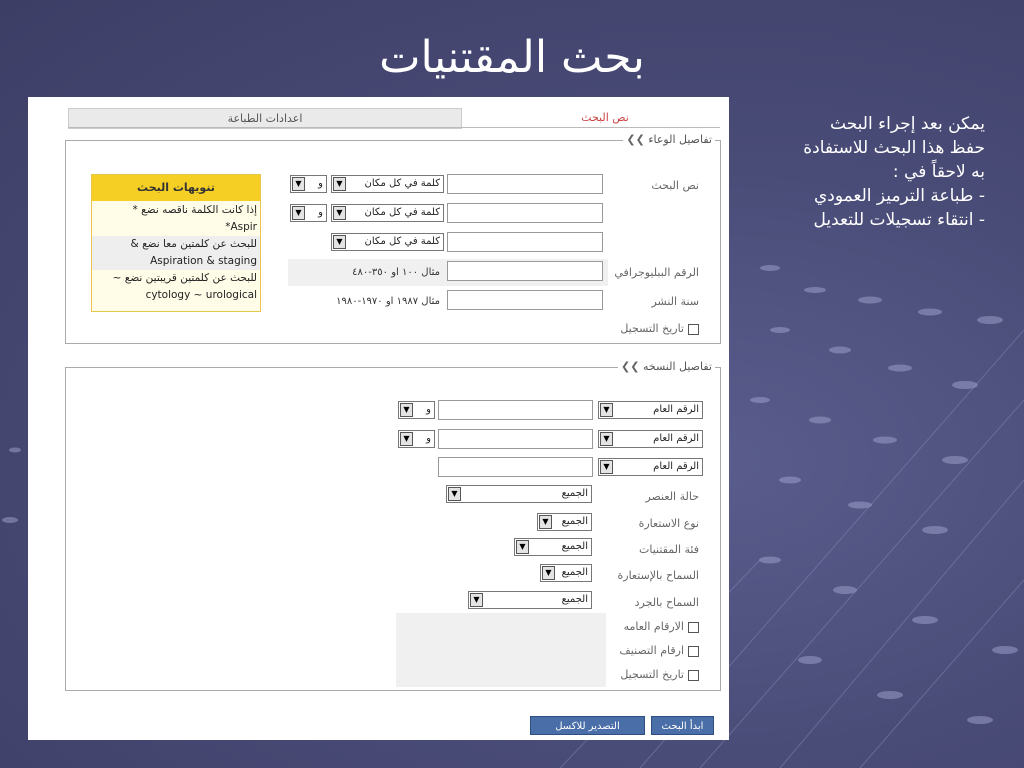  What do you see at coordinates (899, 220) in the screenshot?
I see `note-line: - انتقاء تسجيلات للتعديل` at bounding box center [899, 220].